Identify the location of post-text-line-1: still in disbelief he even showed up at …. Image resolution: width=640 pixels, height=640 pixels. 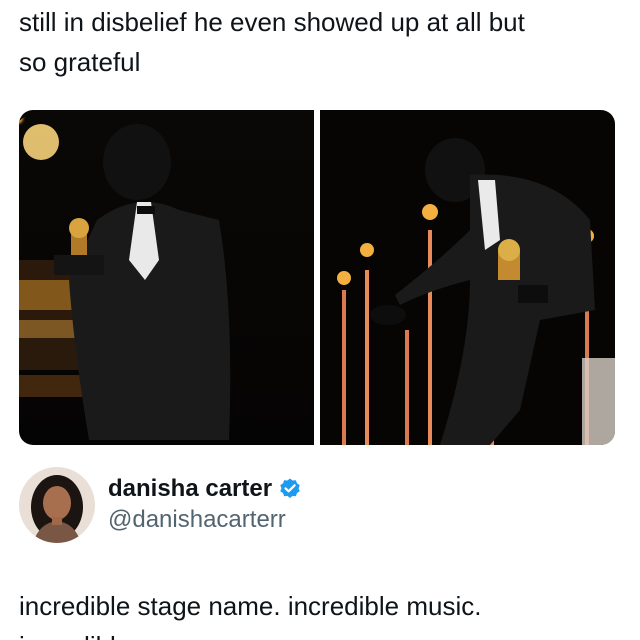
(272, 22).